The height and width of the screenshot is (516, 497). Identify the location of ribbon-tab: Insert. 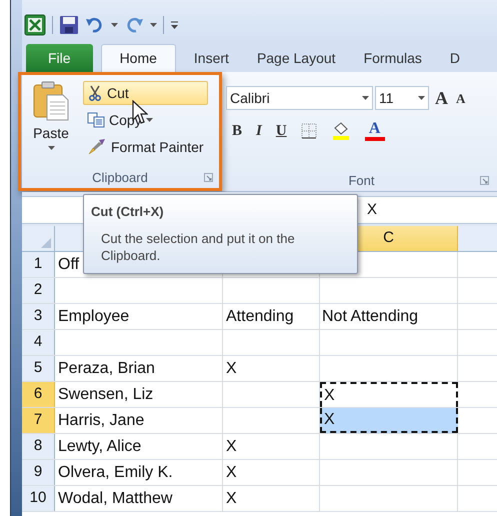
(211, 58).